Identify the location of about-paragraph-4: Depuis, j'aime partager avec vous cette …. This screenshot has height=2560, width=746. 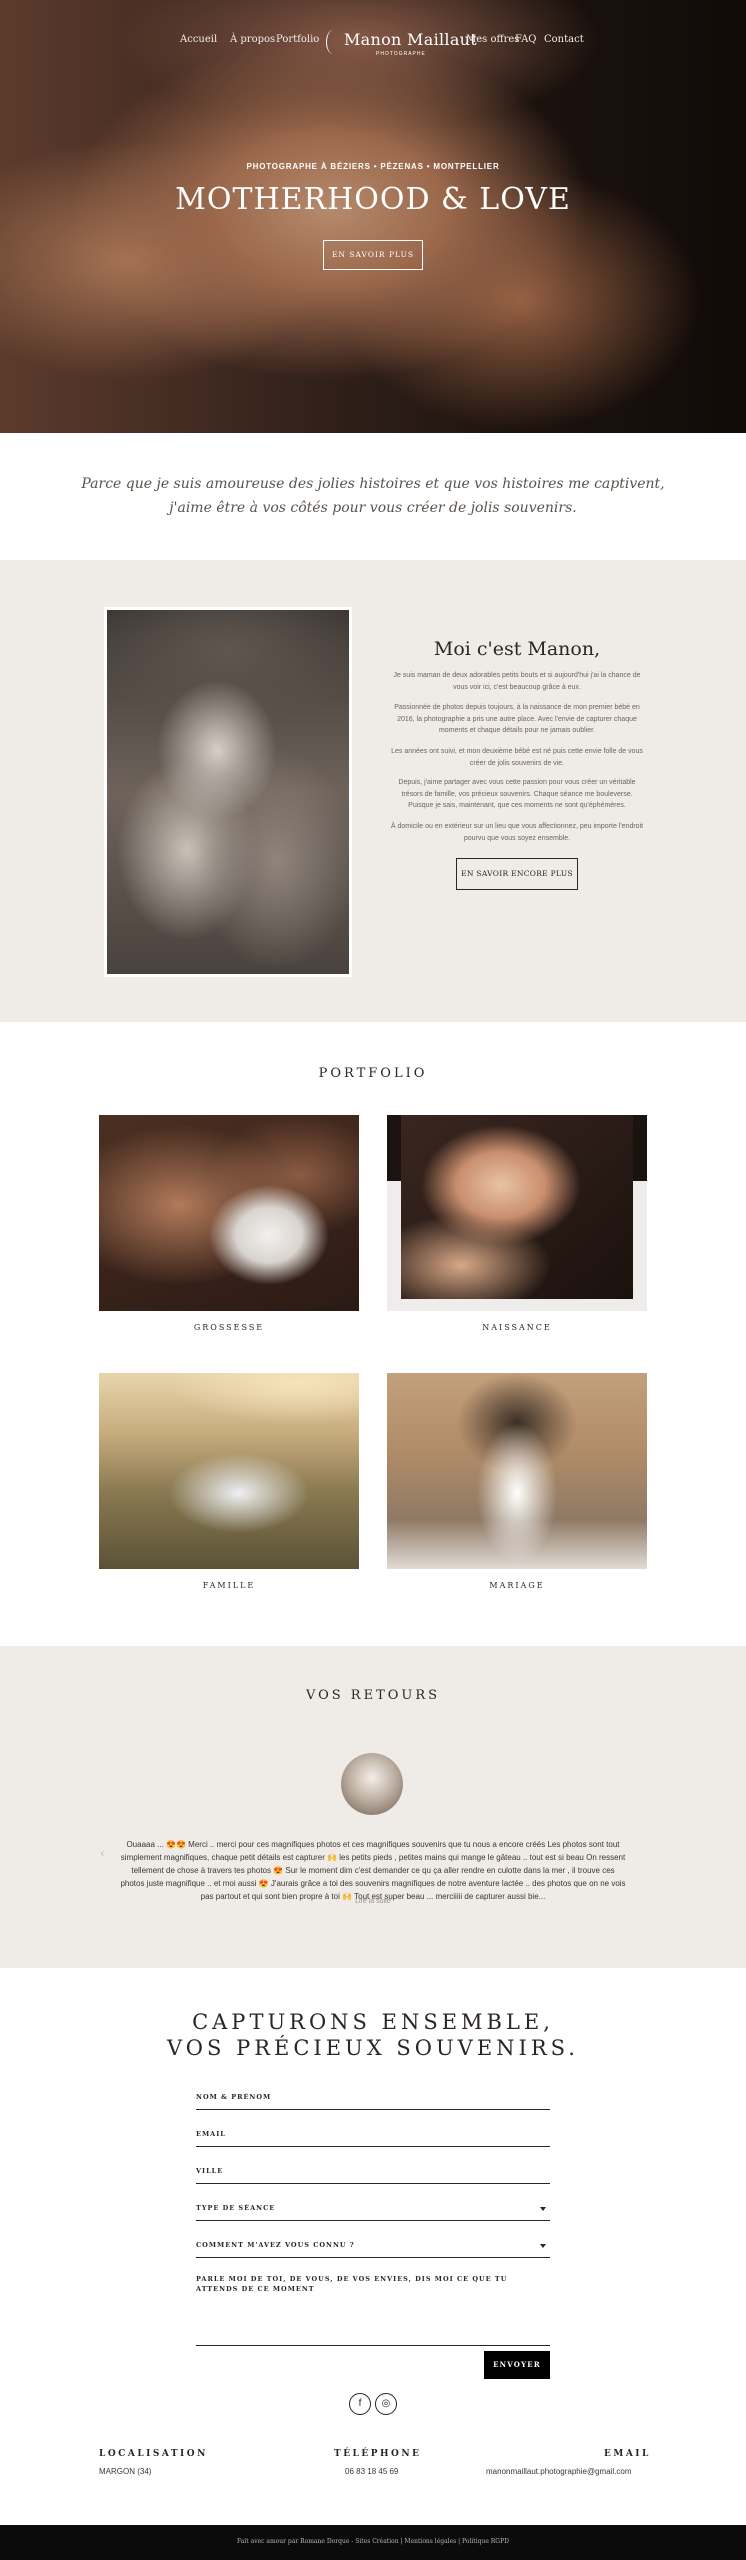
(517, 794).